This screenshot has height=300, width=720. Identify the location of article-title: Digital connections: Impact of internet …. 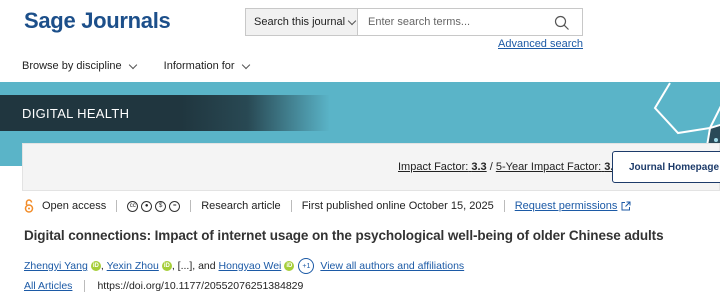
(344, 235).